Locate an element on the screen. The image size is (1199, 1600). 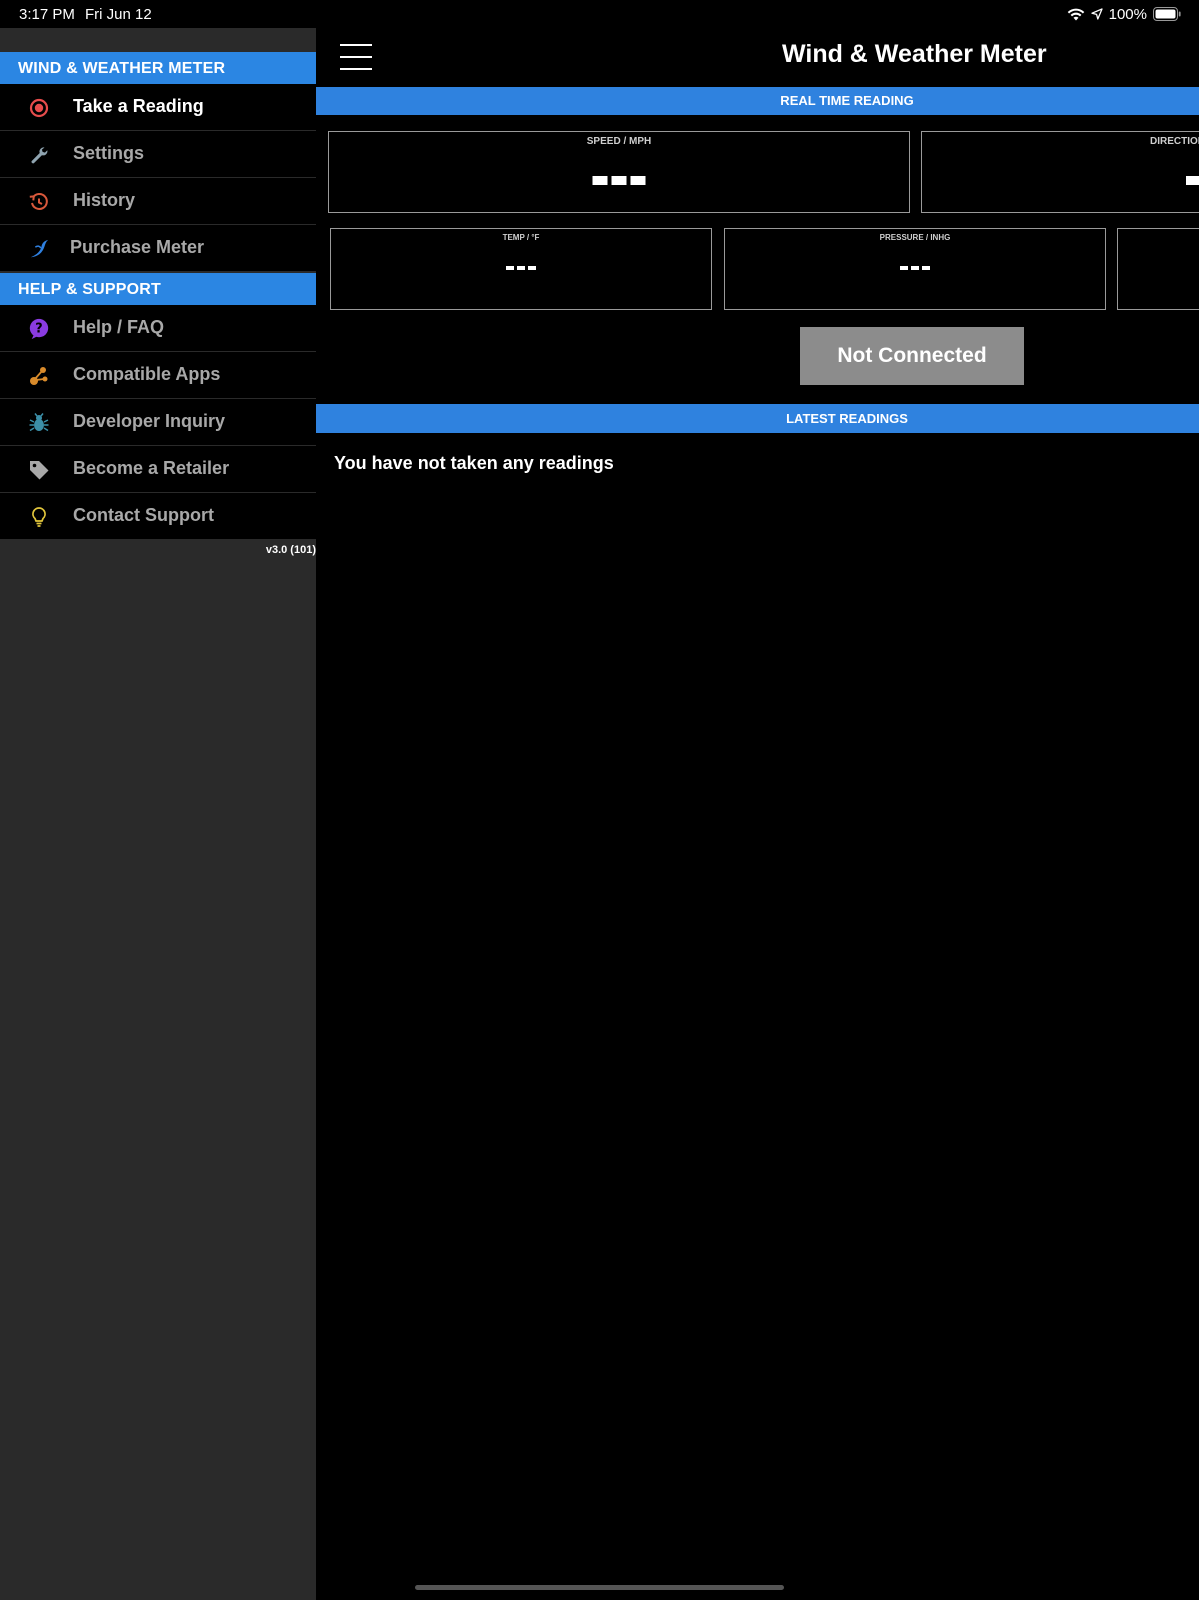
bird-logo-icon is located at coordinates (39, 249).